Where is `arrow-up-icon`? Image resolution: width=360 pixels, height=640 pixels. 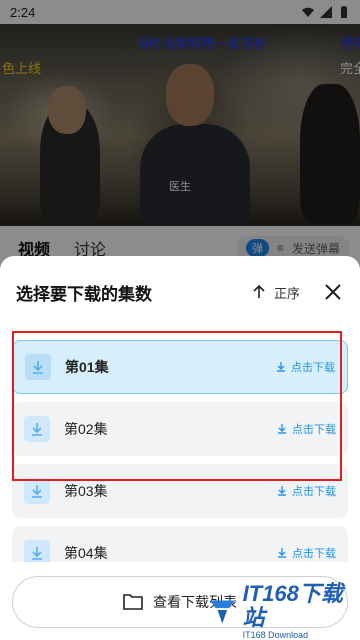
arrow-up-icon is located at coordinates (259, 291).